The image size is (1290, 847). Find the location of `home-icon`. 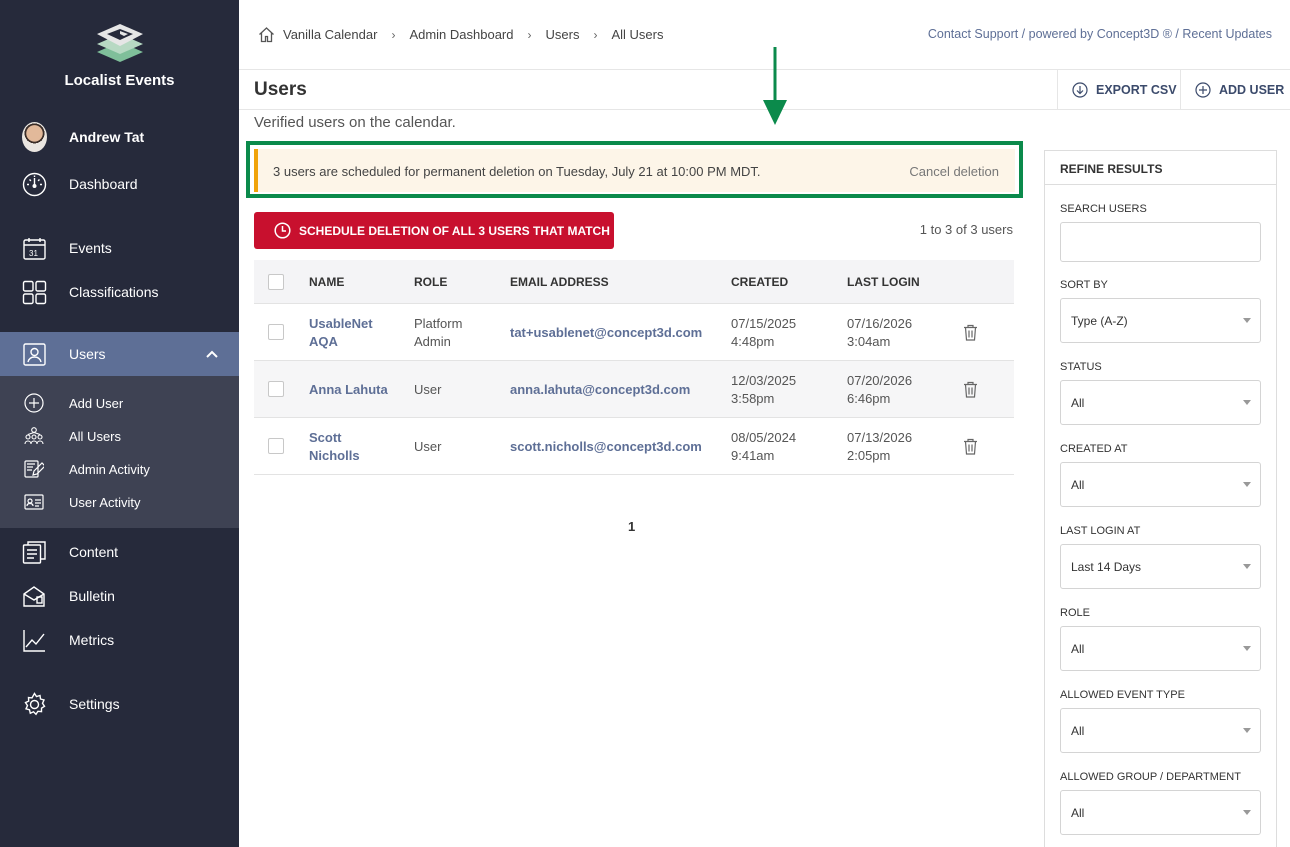

home-icon is located at coordinates (266, 34).